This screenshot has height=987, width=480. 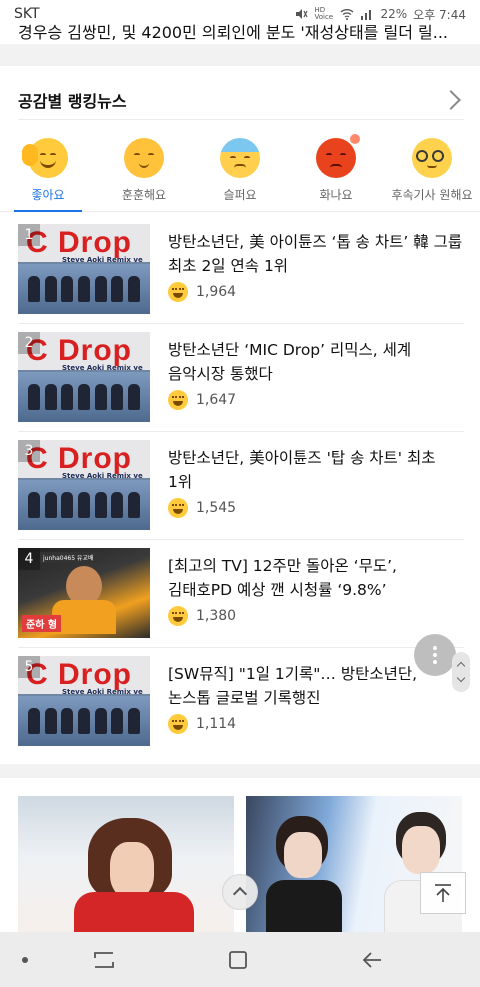 What do you see at coordinates (29, 667) in the screenshot?
I see `rank-badge: 5` at bounding box center [29, 667].